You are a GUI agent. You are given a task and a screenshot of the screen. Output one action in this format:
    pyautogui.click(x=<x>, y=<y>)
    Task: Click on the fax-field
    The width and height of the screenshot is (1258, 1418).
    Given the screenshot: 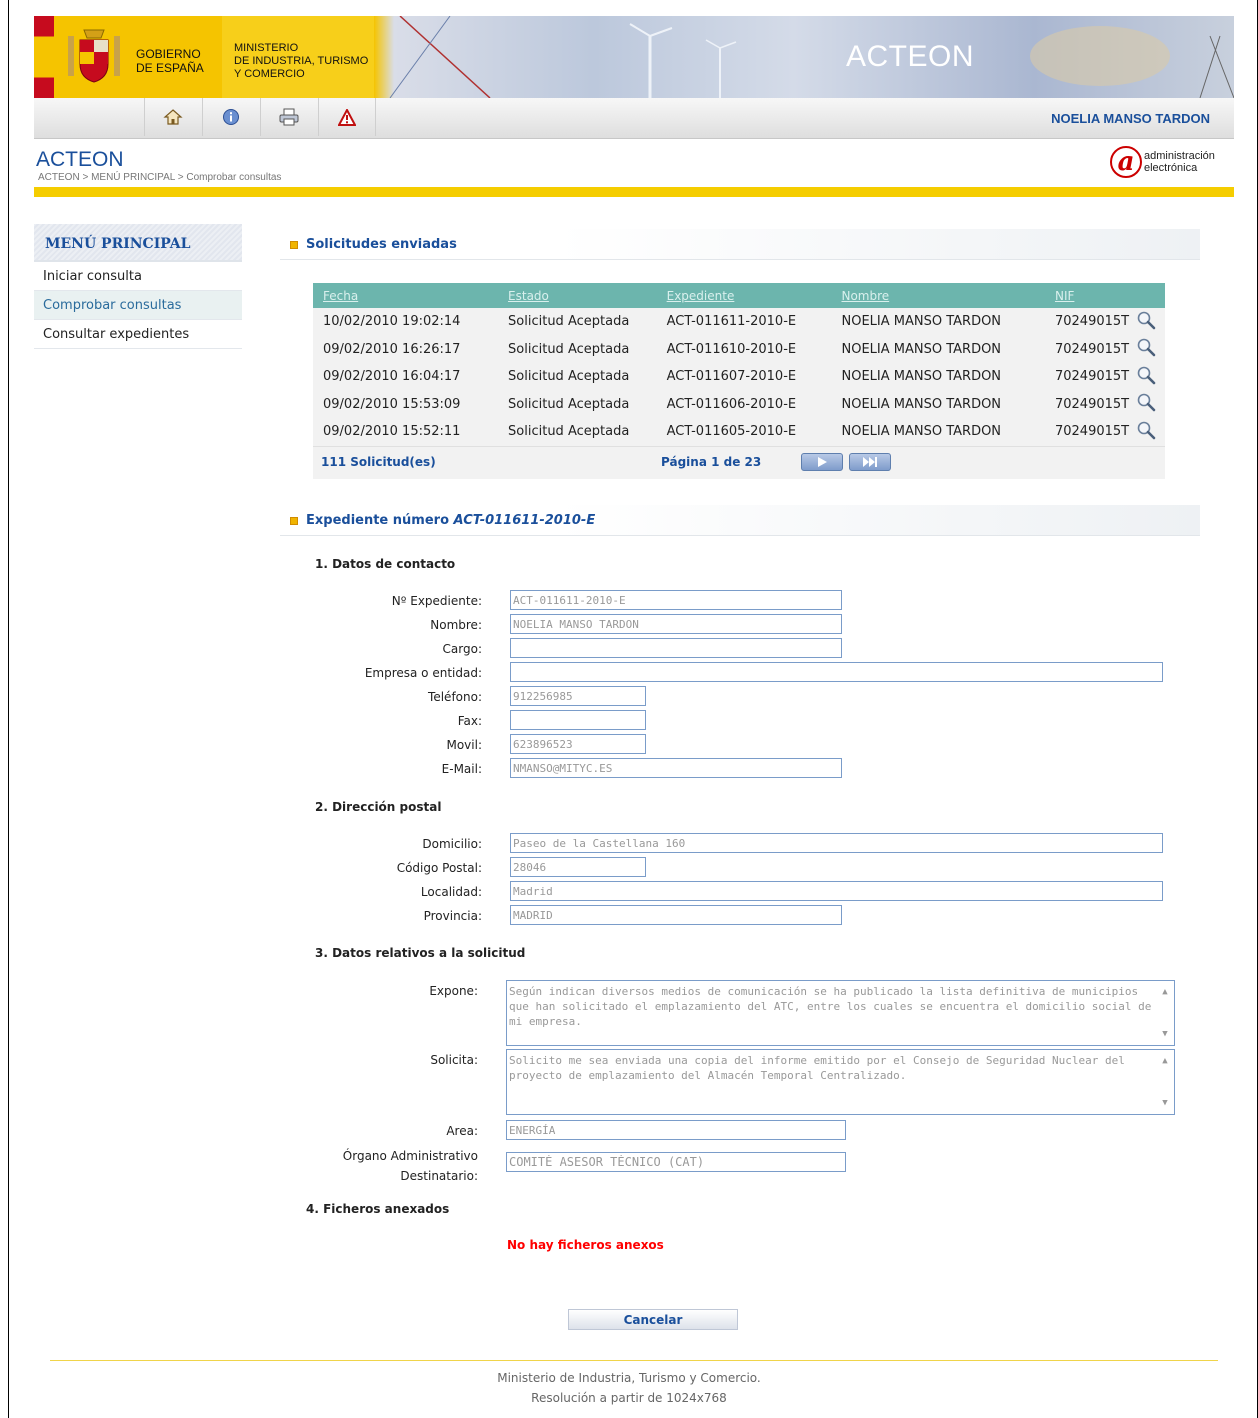 What is the action you would take?
    pyautogui.click(x=578, y=720)
    